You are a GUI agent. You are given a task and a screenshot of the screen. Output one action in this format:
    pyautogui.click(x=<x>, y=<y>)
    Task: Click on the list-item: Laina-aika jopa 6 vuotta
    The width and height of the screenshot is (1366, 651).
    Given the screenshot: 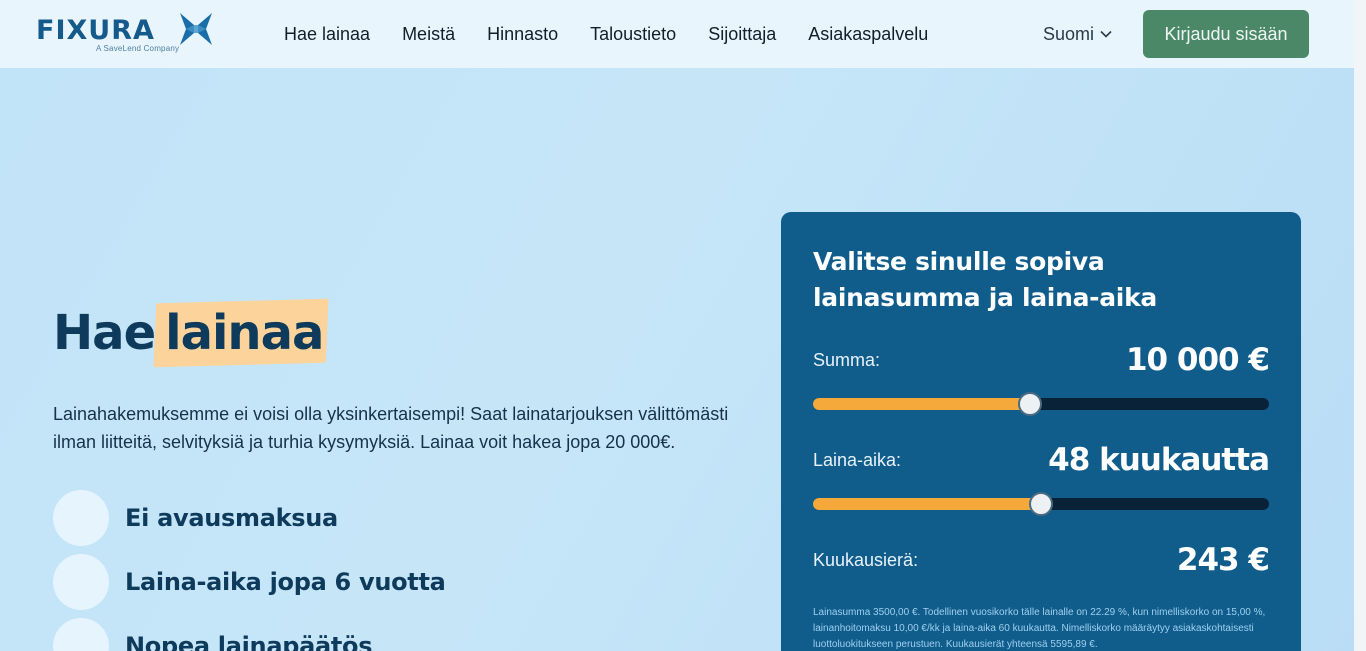 What is the action you would take?
    pyautogui.click(x=249, y=582)
    